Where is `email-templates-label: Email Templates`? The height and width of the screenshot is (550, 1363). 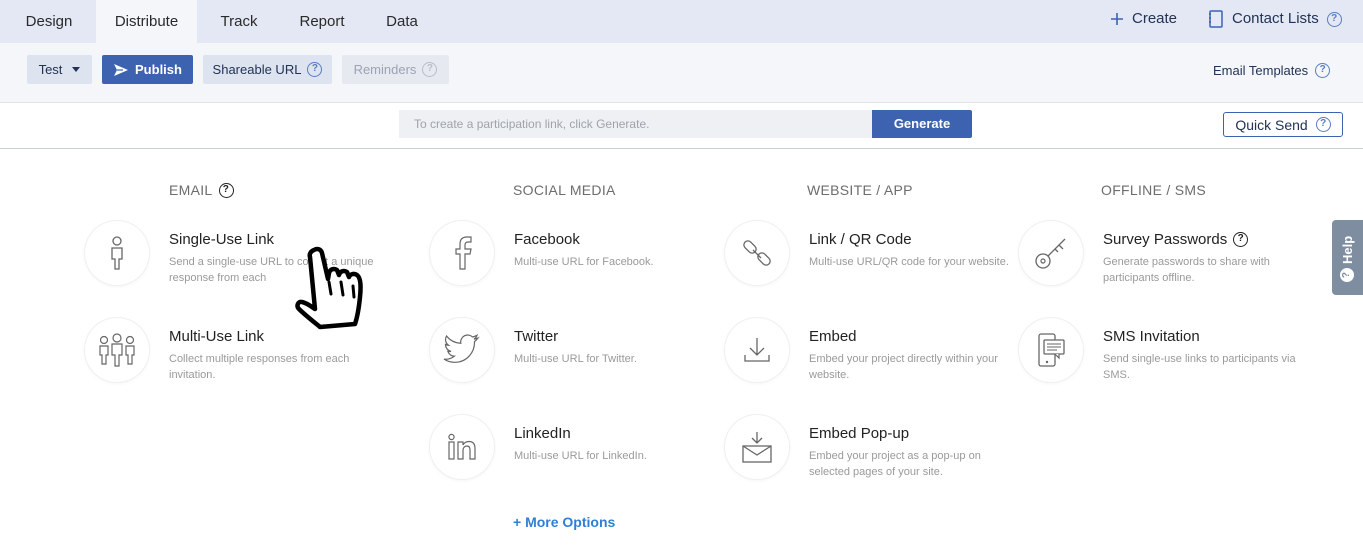 email-templates-label: Email Templates is located at coordinates (1261, 70).